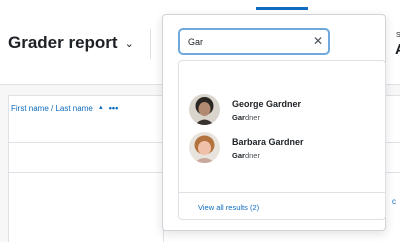  What do you see at coordinates (248, 42) in the screenshot?
I see `search-input` at bounding box center [248, 42].